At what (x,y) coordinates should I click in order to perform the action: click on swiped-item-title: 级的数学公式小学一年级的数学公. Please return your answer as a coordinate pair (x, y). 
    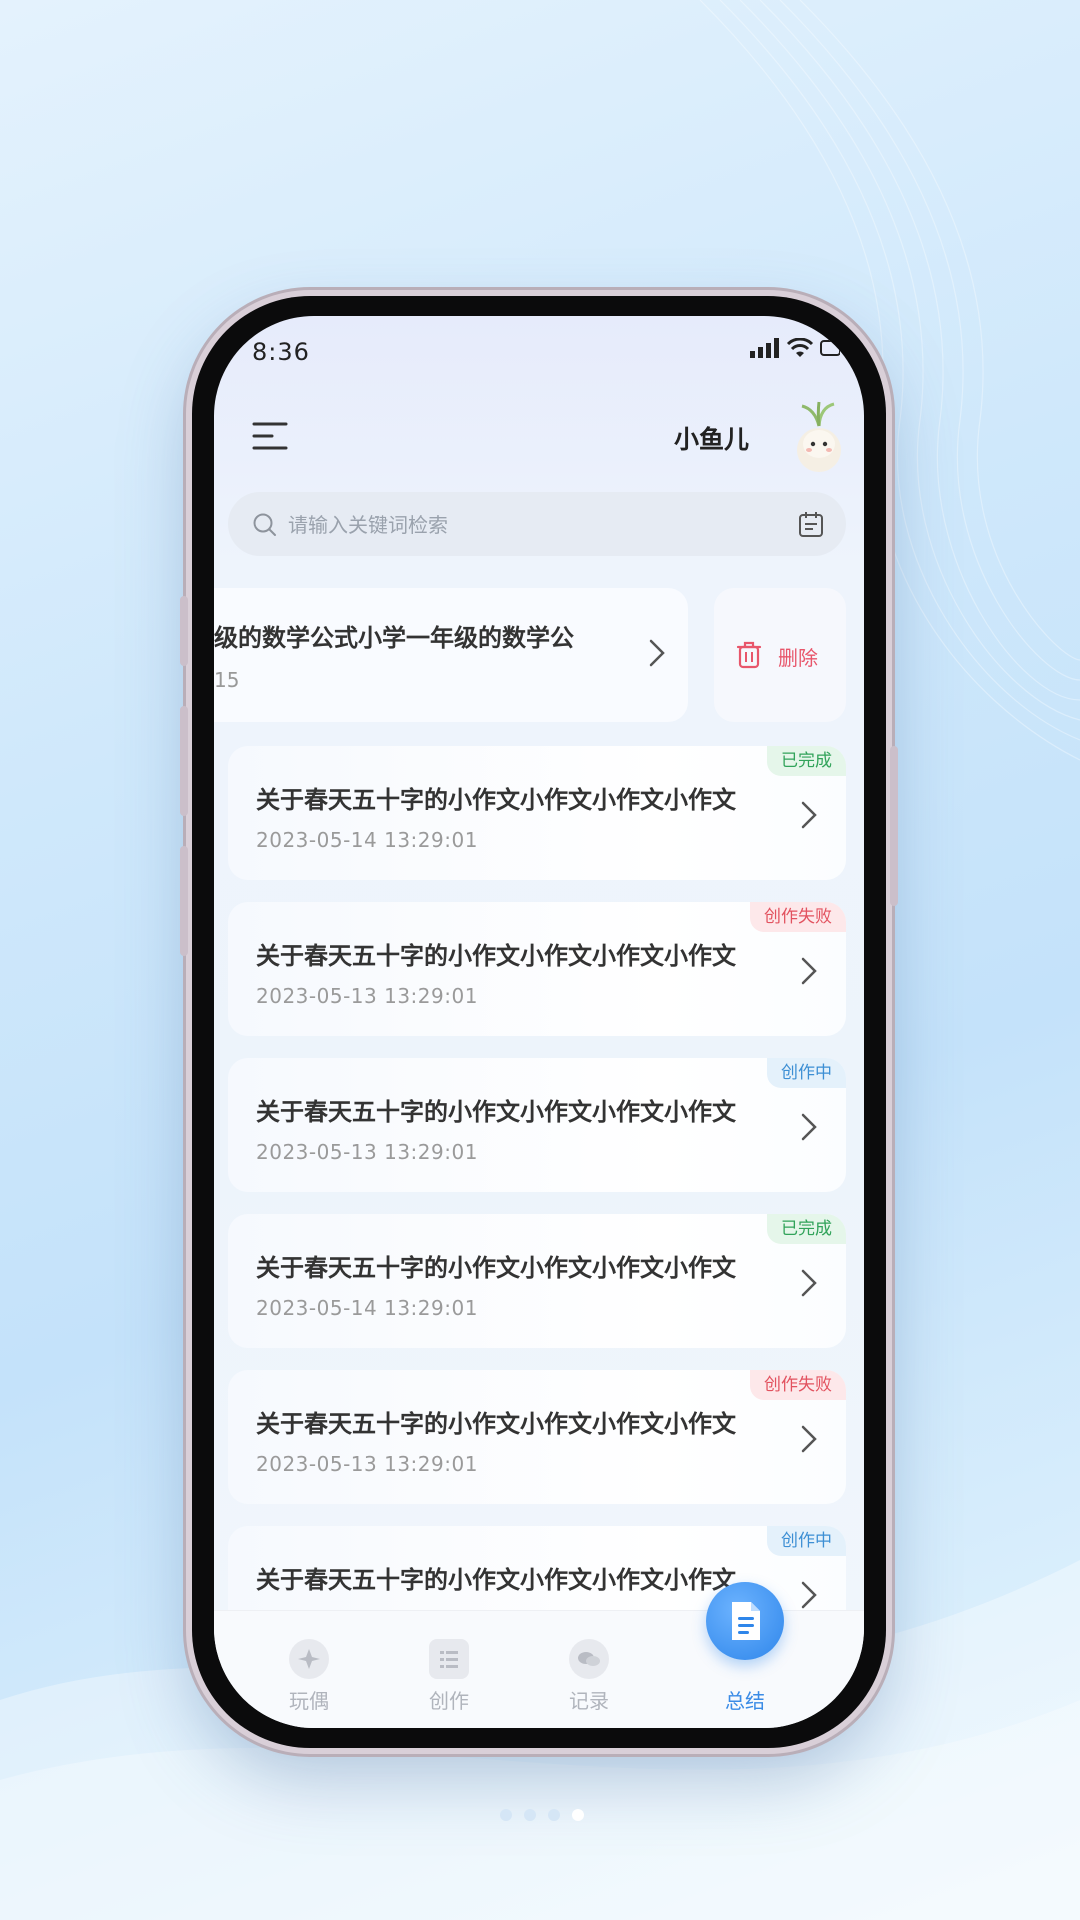
    Looking at the image, I should click on (394, 638).